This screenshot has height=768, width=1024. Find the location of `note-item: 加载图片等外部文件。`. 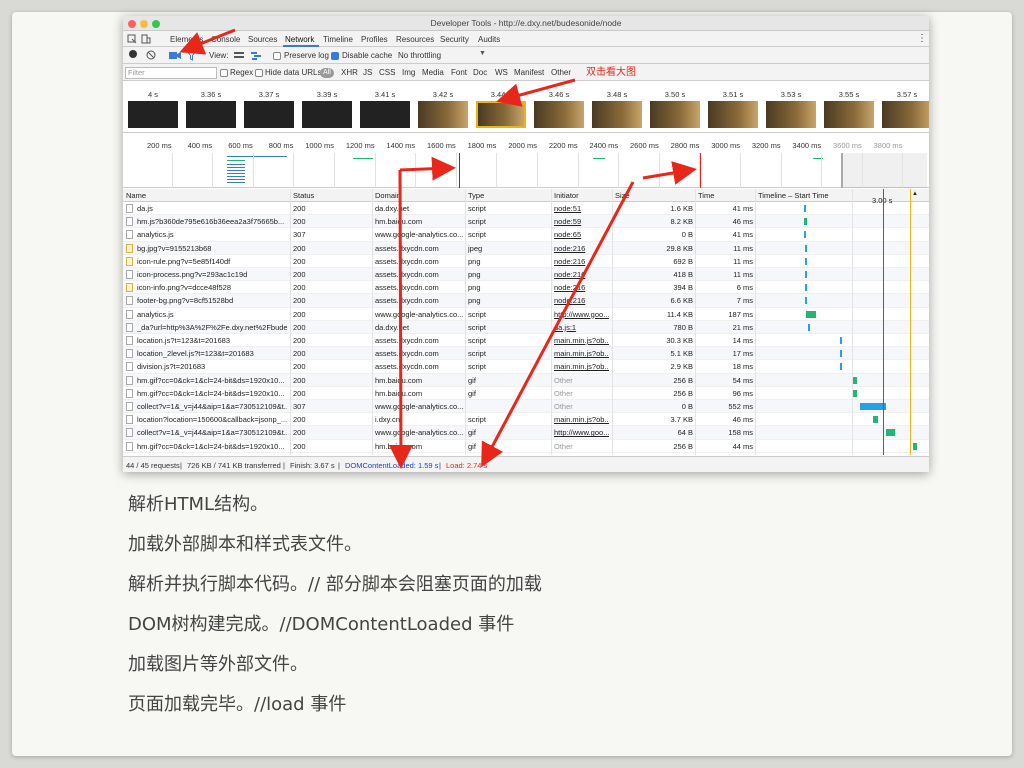

note-item: 加载图片等外部文件。 is located at coordinates (218, 664).